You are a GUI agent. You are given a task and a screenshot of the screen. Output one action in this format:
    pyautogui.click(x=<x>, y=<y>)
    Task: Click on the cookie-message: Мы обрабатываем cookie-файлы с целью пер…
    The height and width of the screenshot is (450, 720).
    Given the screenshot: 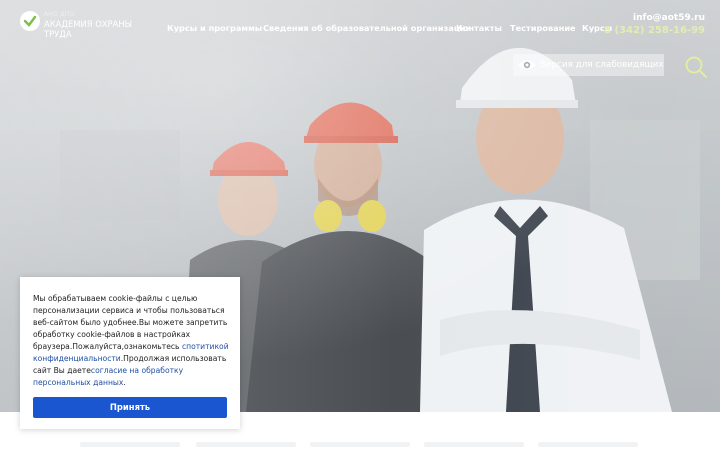 What is the action you would take?
    pyautogui.click(x=131, y=341)
    